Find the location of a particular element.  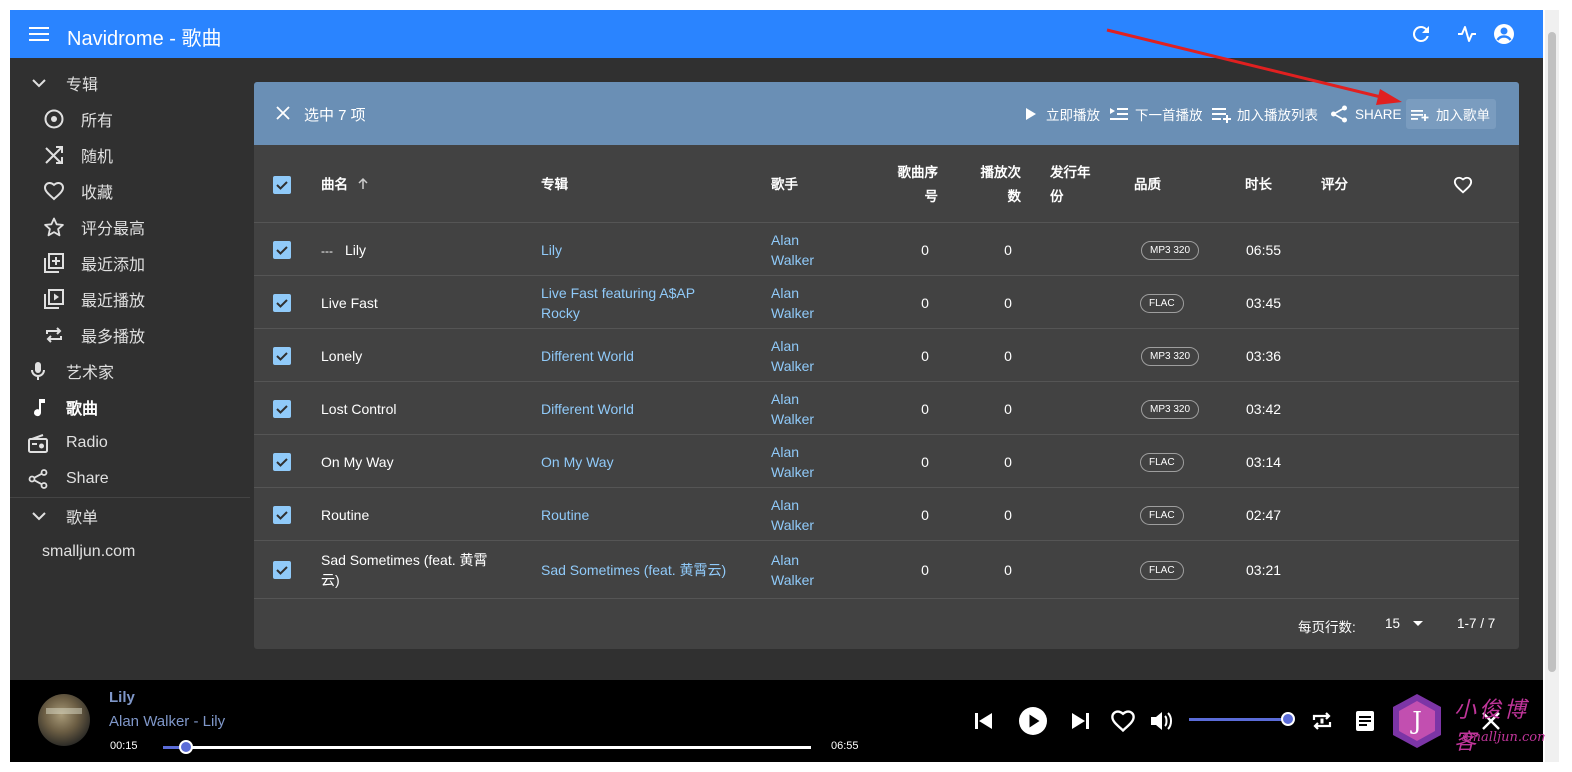

sidebar-item-recently-added: 最近添加 is located at coordinates (130, 263).